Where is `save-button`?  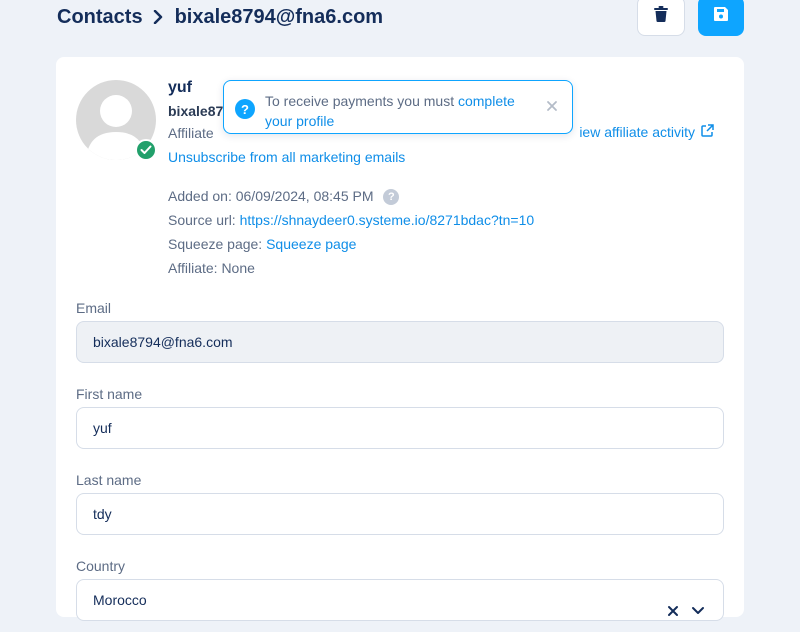
save-button is located at coordinates (721, 18).